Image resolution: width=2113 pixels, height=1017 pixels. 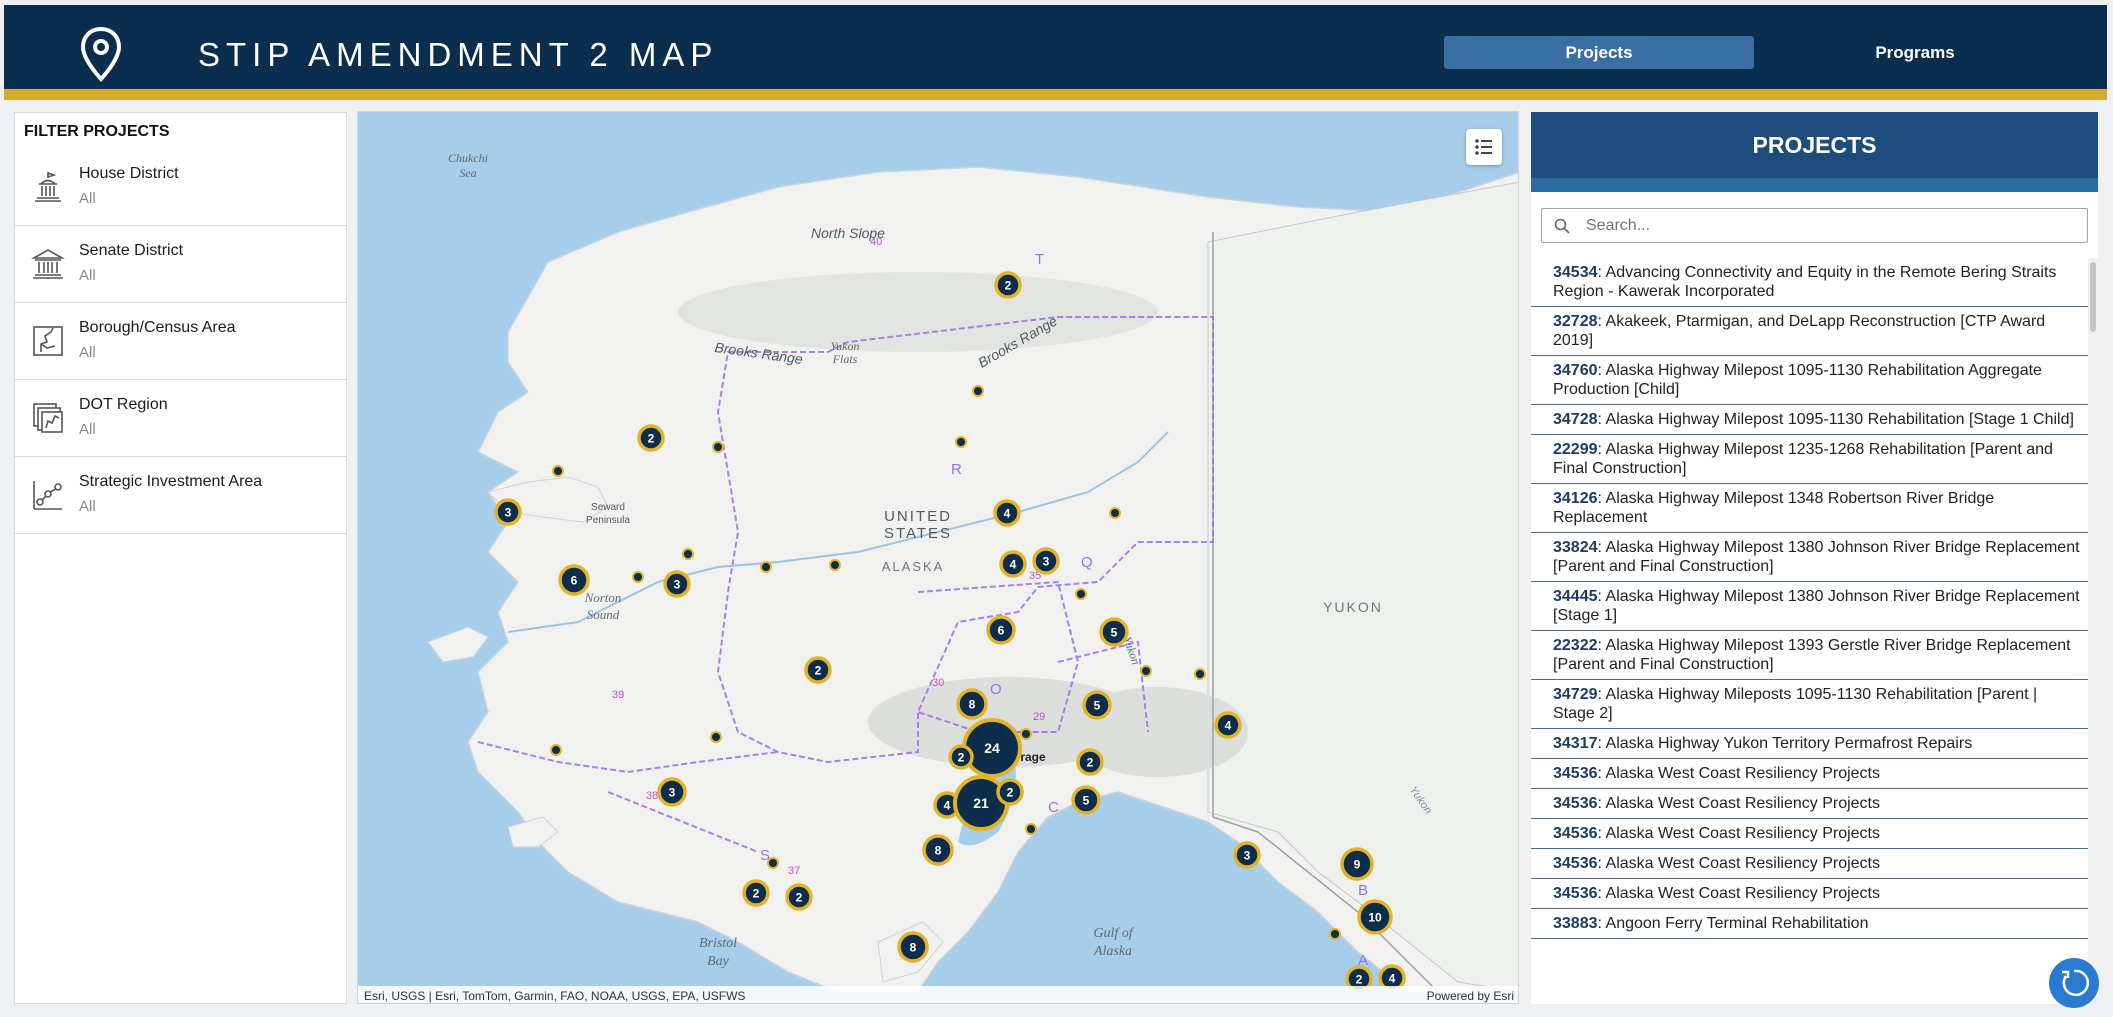 I want to click on project-search, so click(x=1814, y=225).